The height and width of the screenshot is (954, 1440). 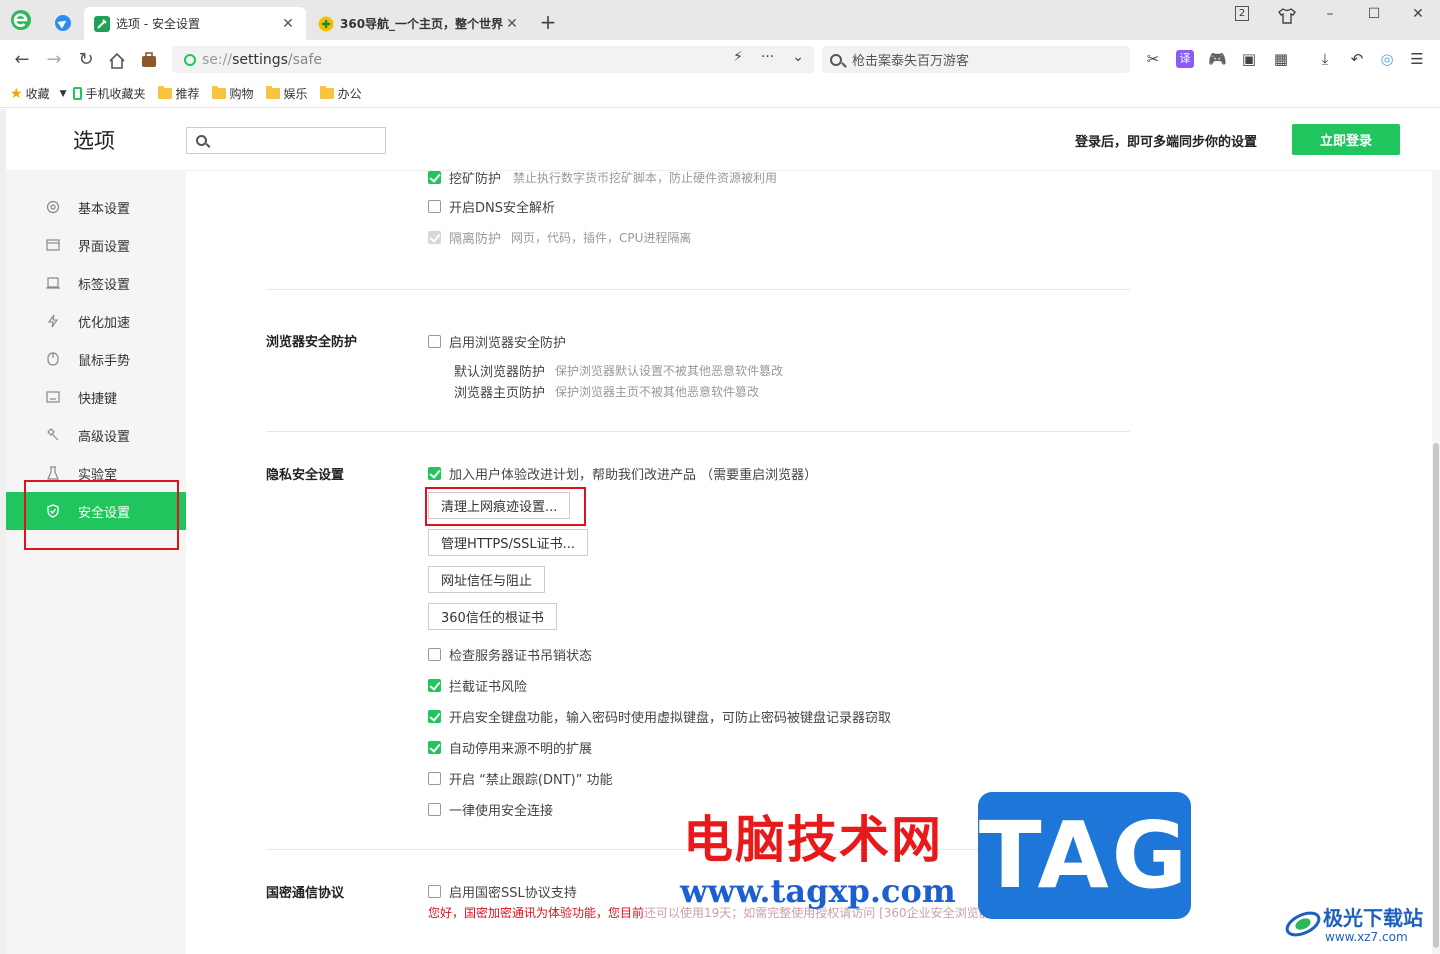 I want to click on more-icon: ···, so click(x=767, y=57).